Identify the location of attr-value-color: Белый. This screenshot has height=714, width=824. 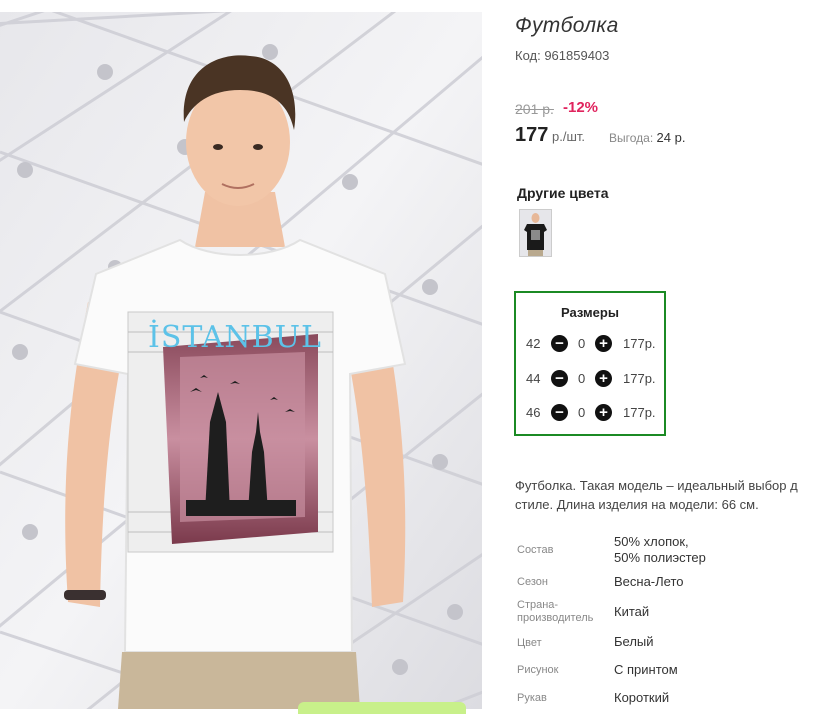
(634, 641).